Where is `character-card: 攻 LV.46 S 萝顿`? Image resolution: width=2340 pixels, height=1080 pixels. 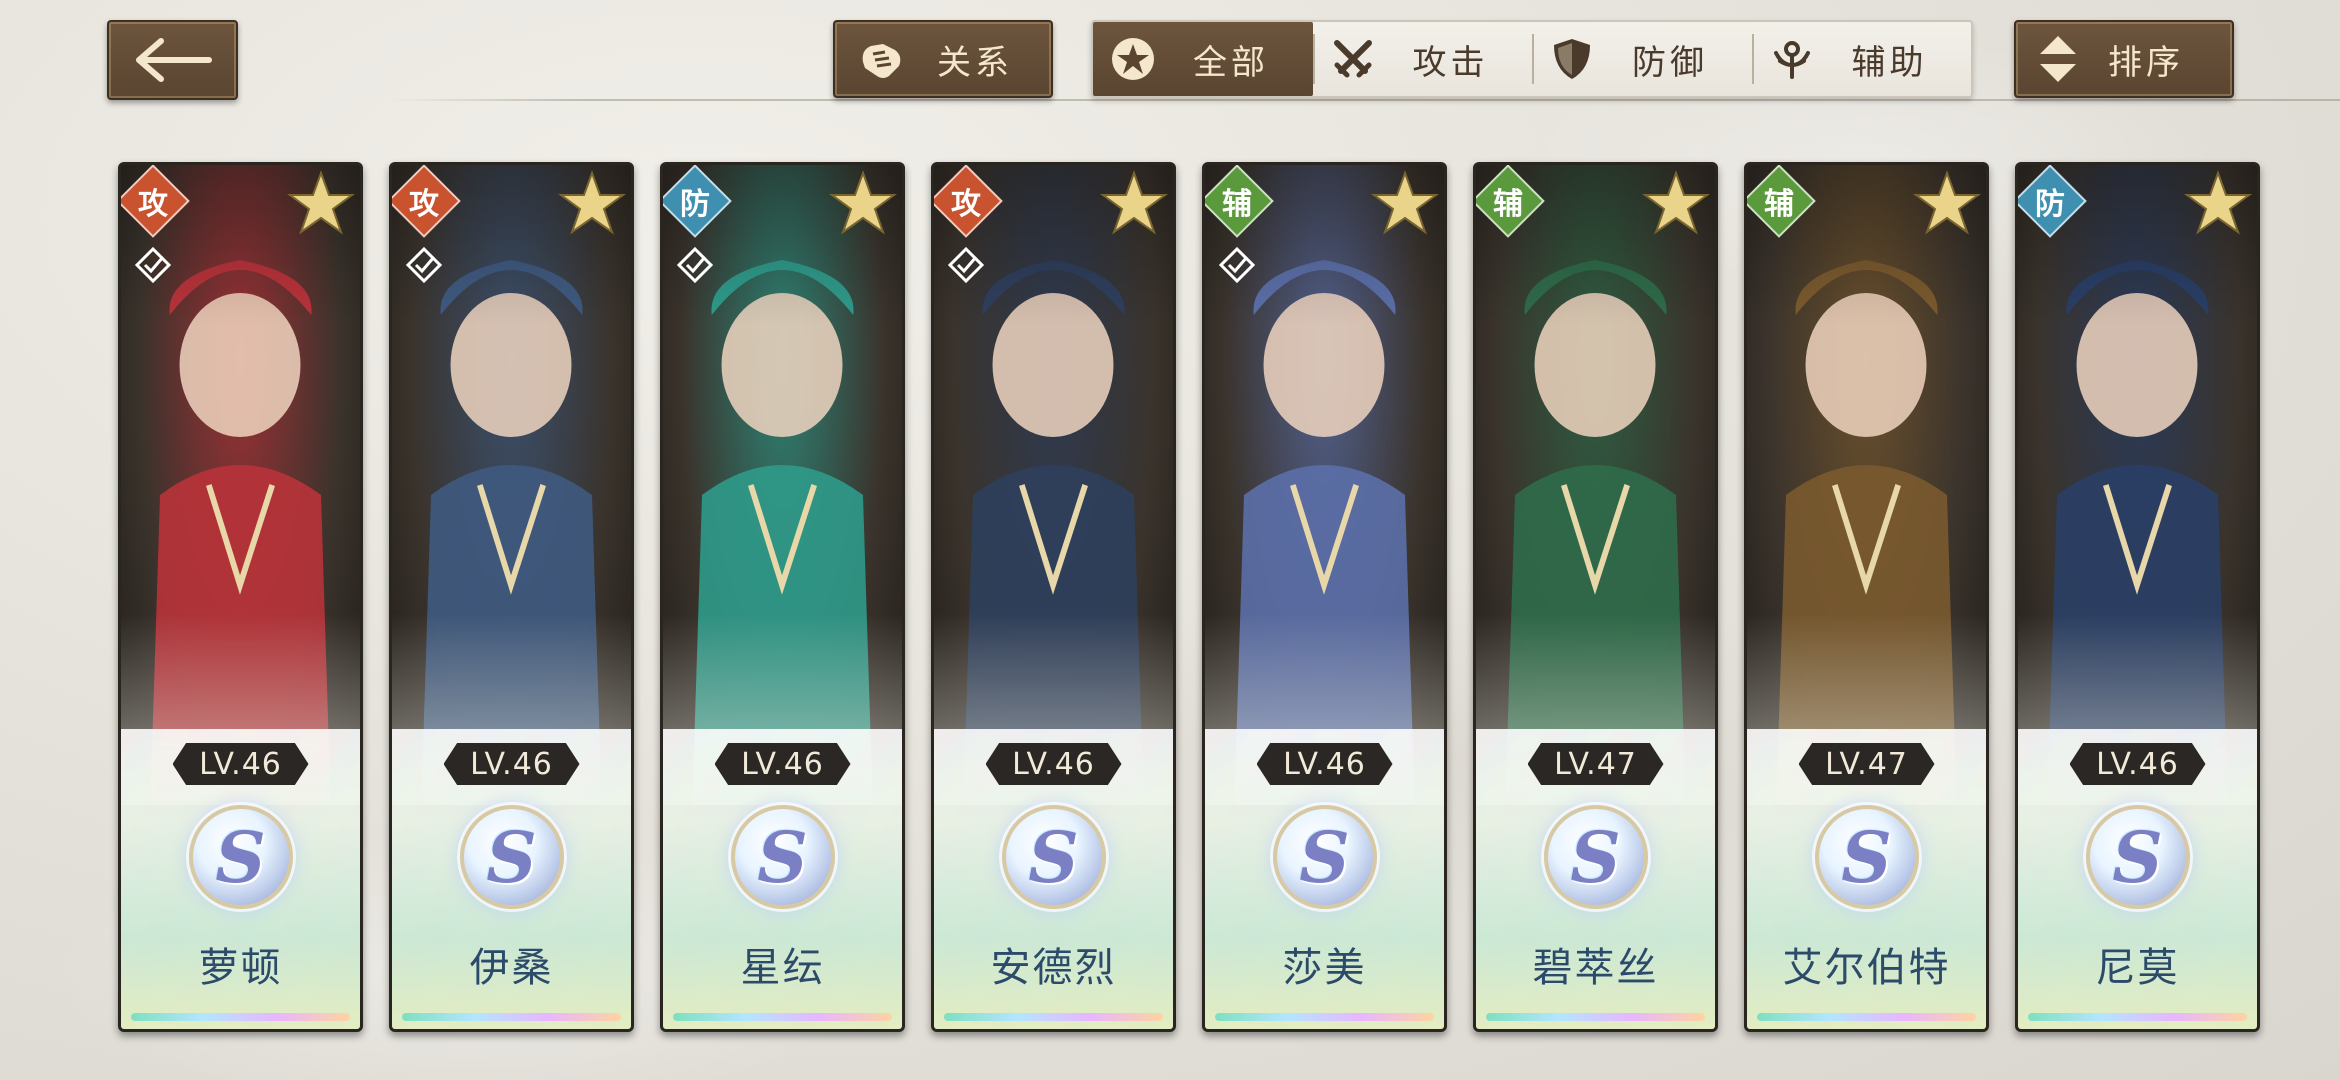 character-card: 攻 LV.46 S 萝顿 is located at coordinates (240, 597).